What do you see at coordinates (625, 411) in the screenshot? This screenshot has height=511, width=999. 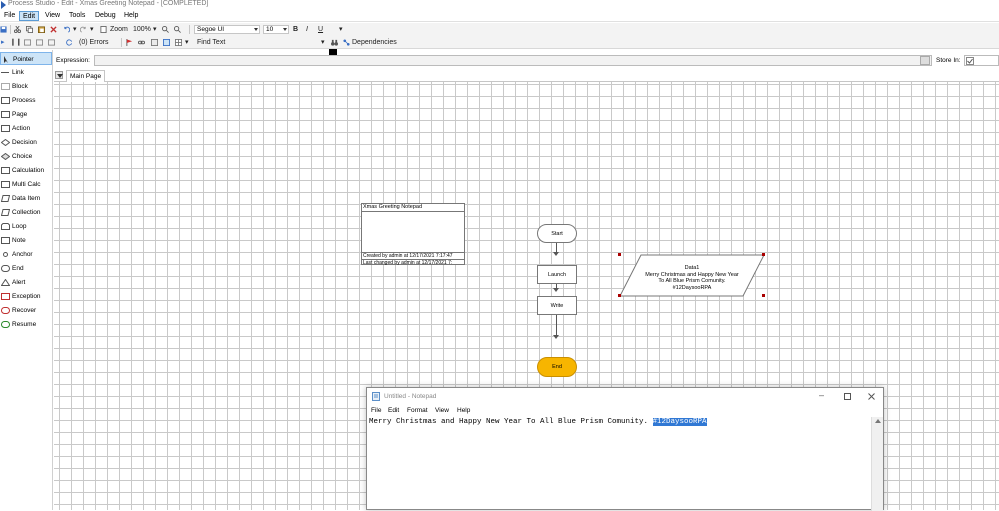 I see `notepad-menu-bar: File Edit Format View Help` at bounding box center [625, 411].